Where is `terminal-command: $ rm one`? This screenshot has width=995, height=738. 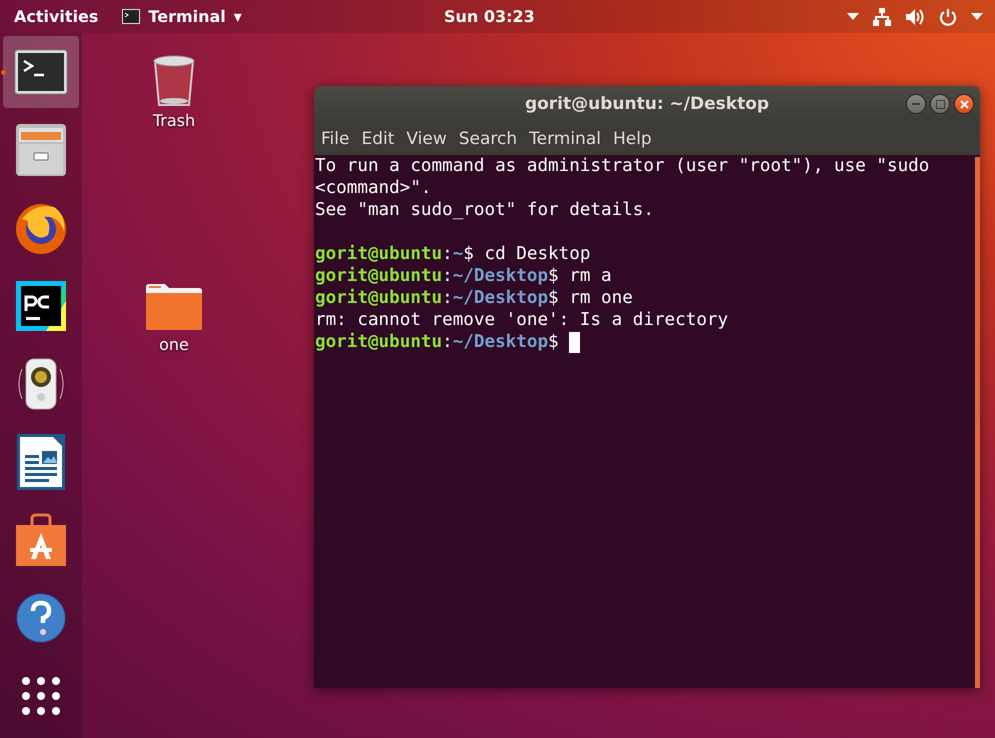
terminal-command: $ rm one is located at coordinates (590, 298).